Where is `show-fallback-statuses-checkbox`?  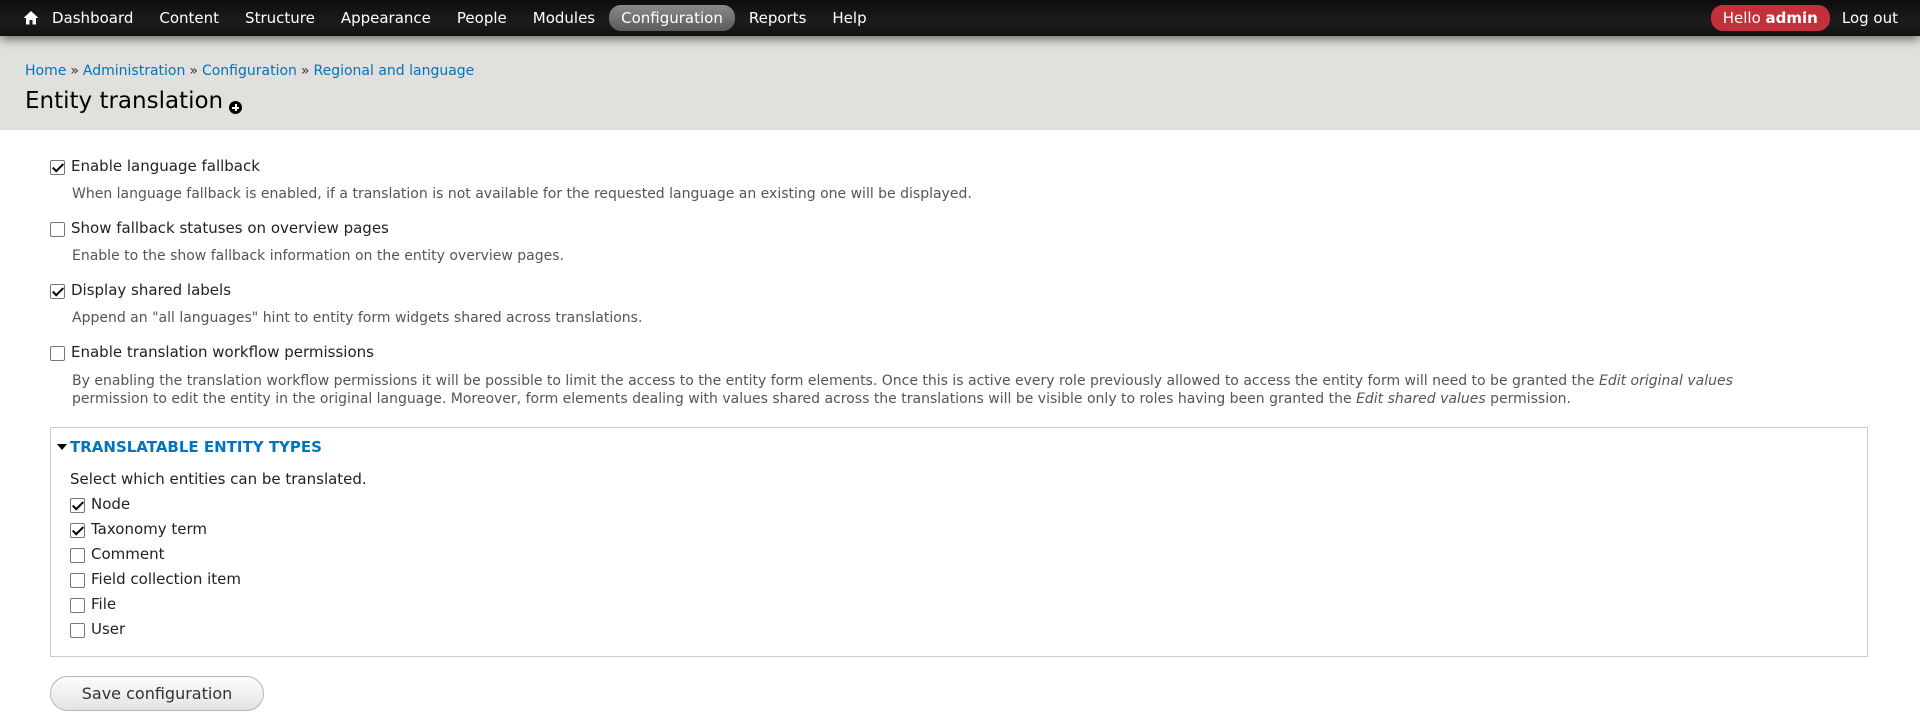 show-fallback-statuses-checkbox is located at coordinates (57, 229).